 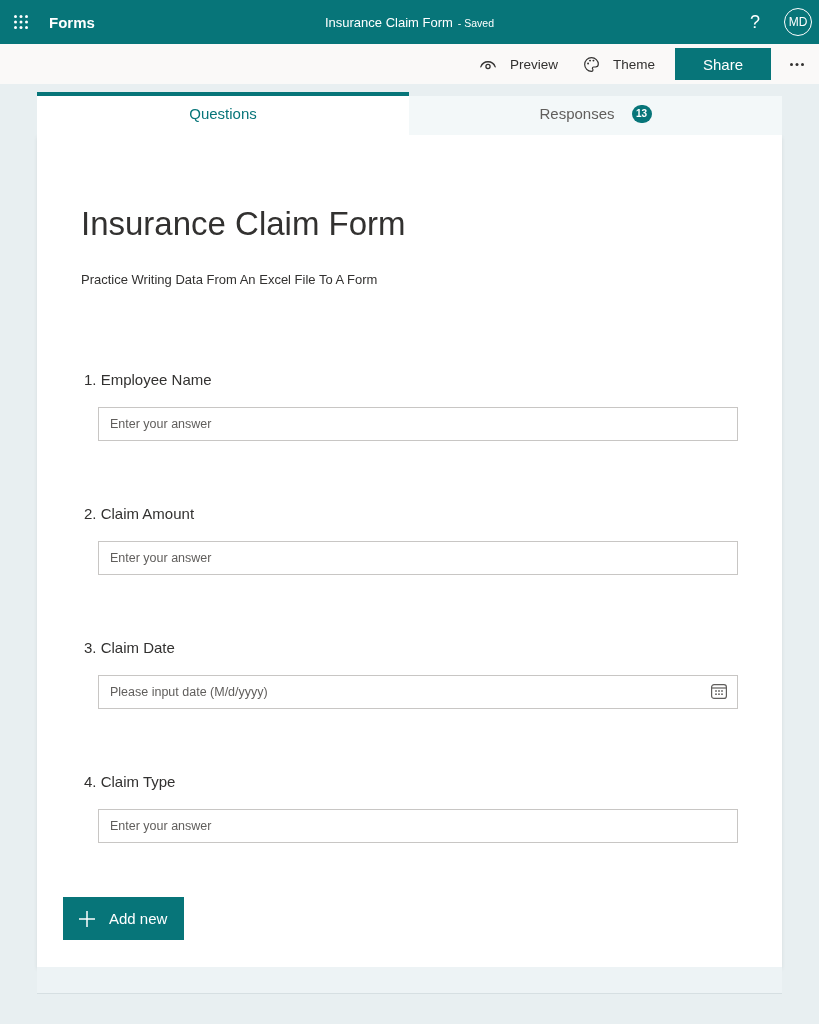 What do you see at coordinates (139, 514) in the screenshot?
I see `question-label: 2. Claim Amount` at bounding box center [139, 514].